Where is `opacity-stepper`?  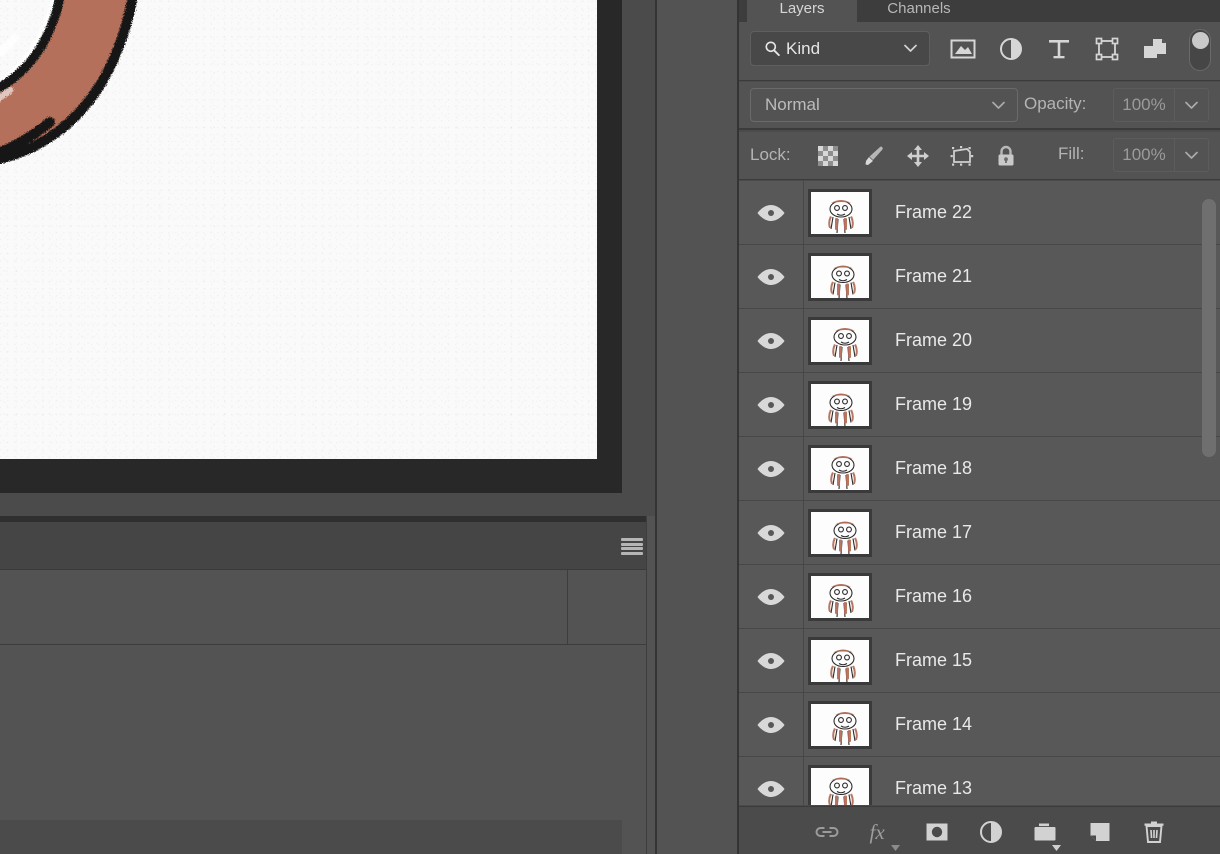
opacity-stepper is located at coordinates (1192, 105).